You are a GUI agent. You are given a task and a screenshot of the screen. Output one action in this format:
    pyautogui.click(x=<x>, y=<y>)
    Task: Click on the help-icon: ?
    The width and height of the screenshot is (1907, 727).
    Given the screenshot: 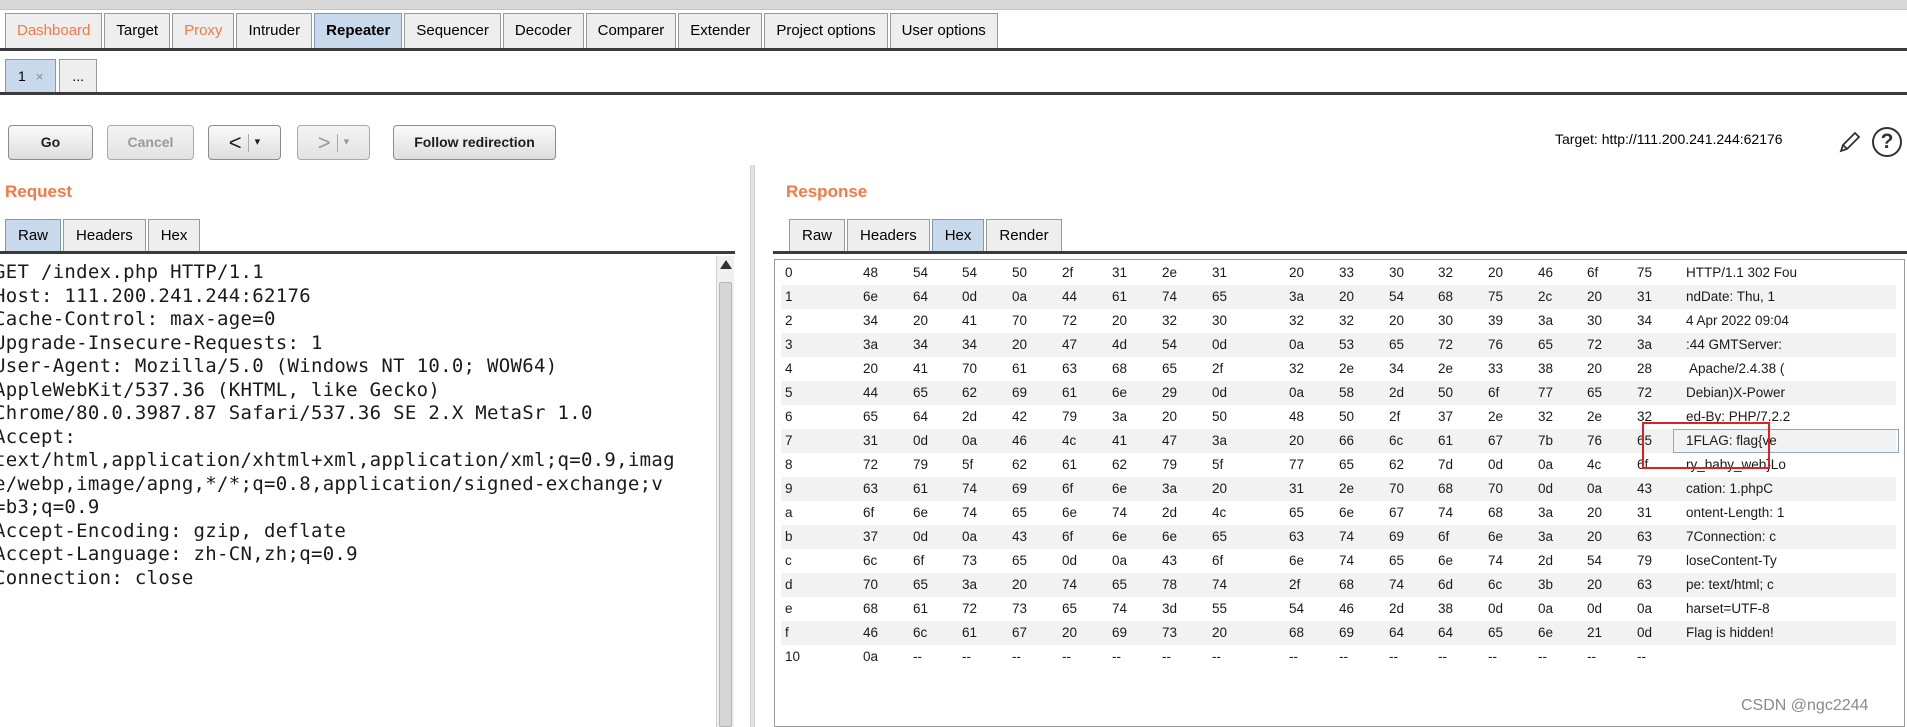 What is the action you would take?
    pyautogui.click(x=1887, y=142)
    